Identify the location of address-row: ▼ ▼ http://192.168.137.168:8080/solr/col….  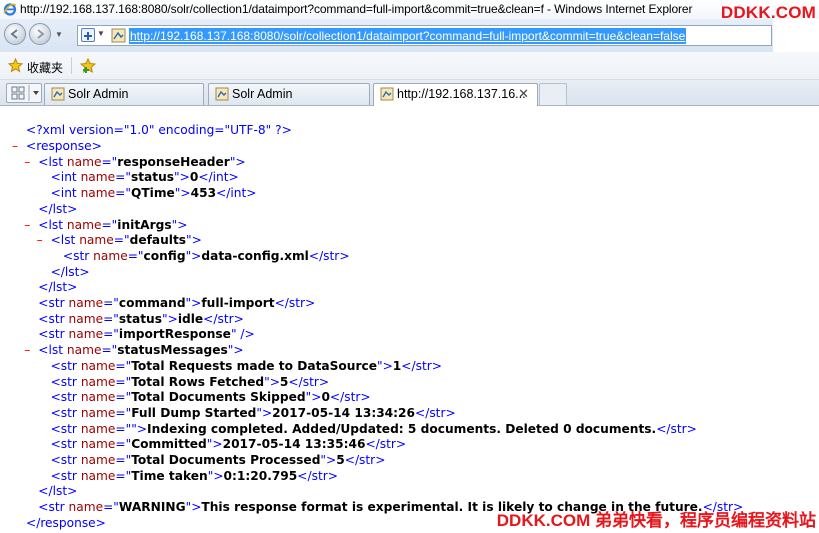
(409, 35).